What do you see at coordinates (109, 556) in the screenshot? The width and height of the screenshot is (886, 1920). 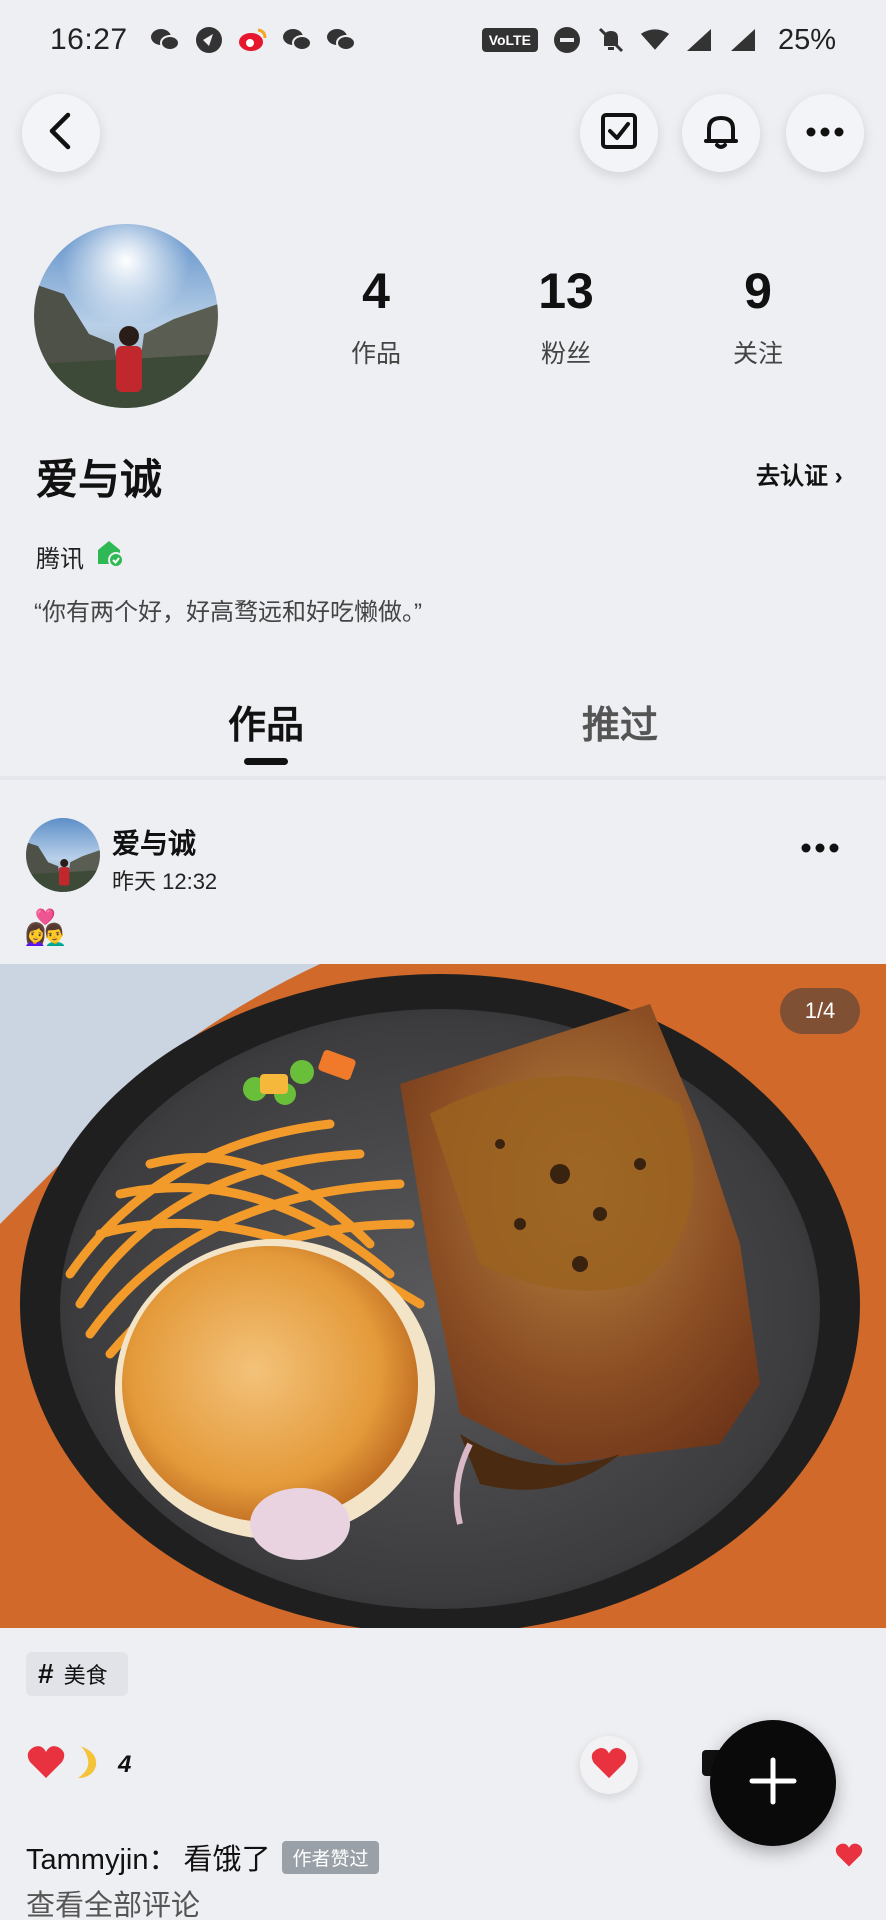 I see `verified-badge-icon` at bounding box center [109, 556].